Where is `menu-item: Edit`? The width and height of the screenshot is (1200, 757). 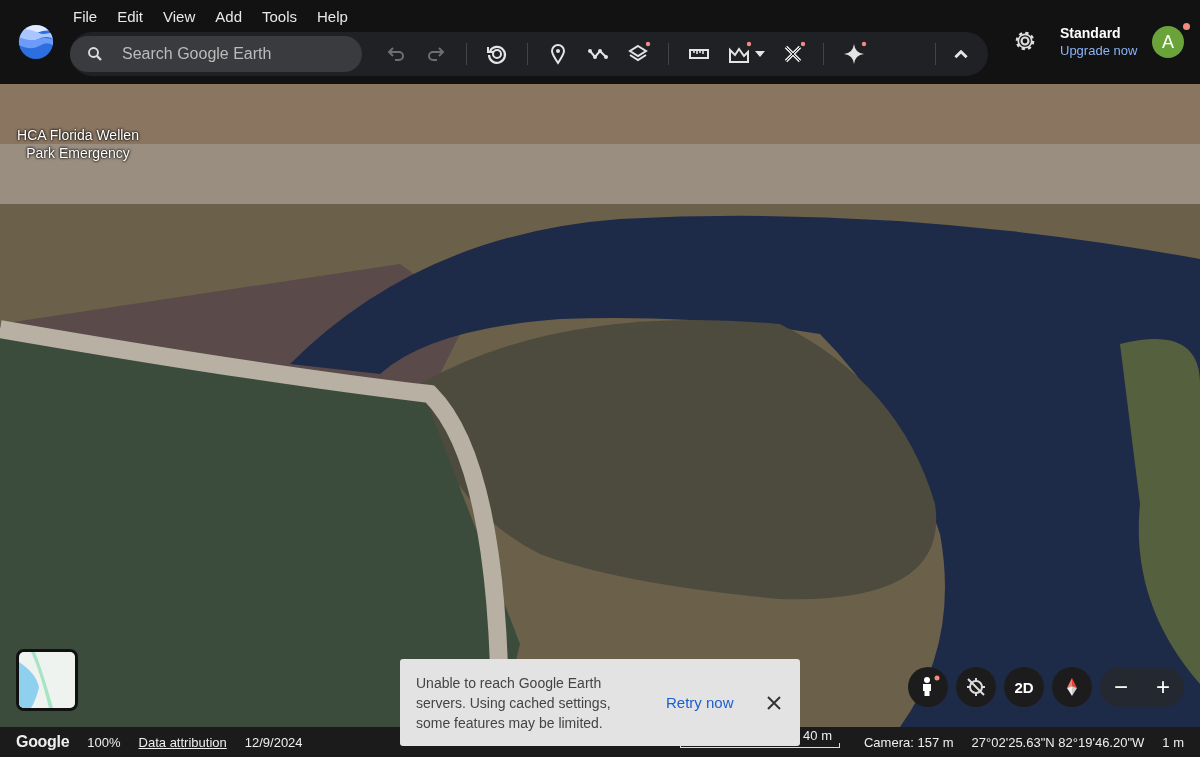 menu-item: Edit is located at coordinates (130, 16).